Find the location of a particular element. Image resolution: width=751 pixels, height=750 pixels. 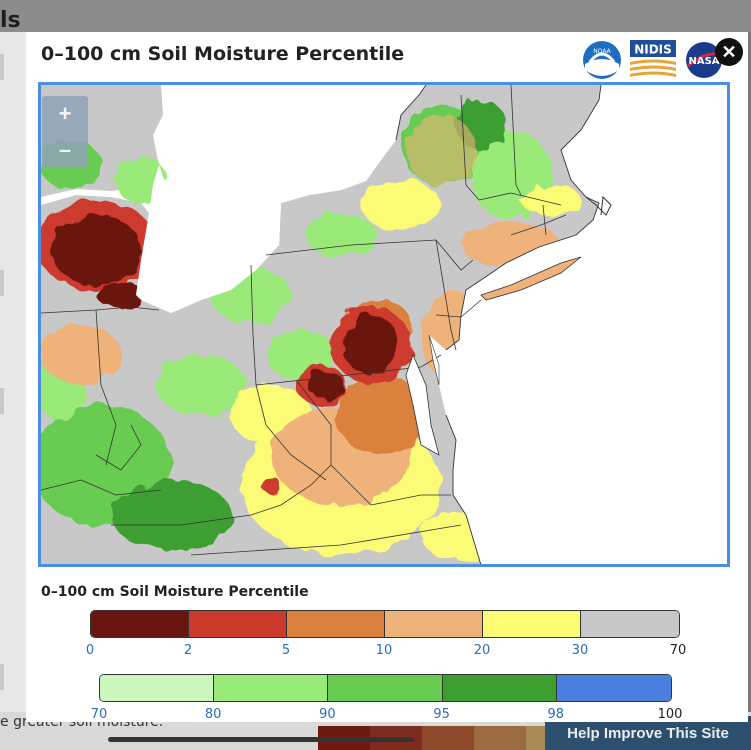

zoom-out-button: – is located at coordinates (65, 150).